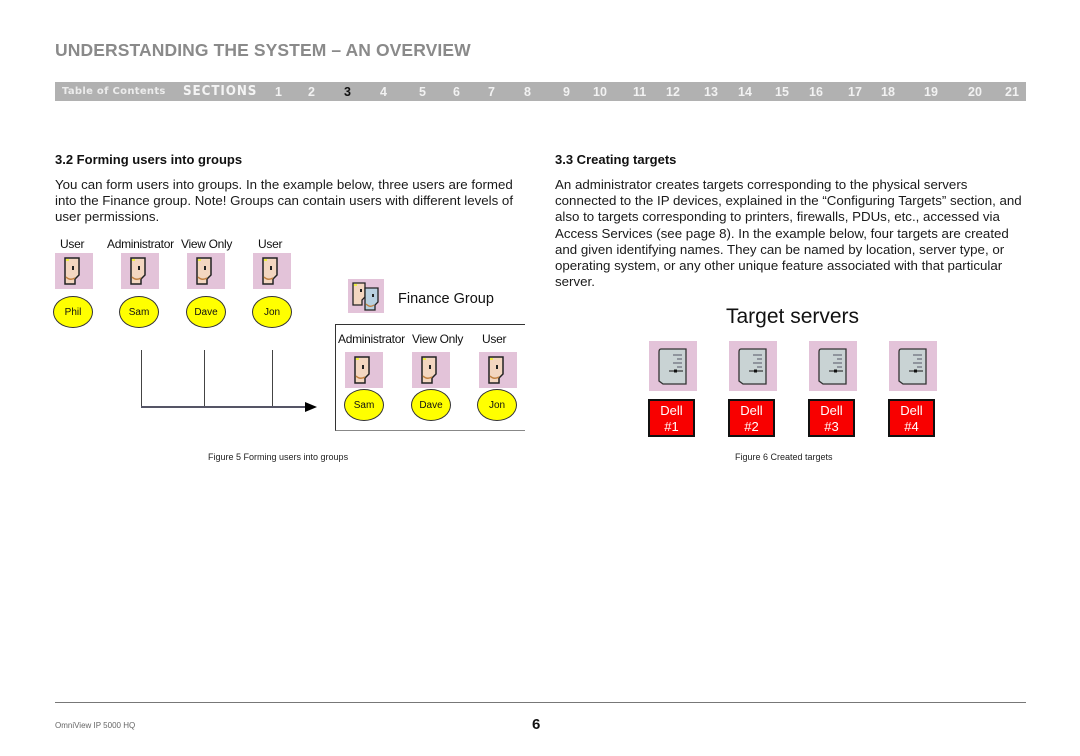 The image size is (1080, 756). What do you see at coordinates (311, 91) in the screenshot?
I see `section-link-2: 2` at bounding box center [311, 91].